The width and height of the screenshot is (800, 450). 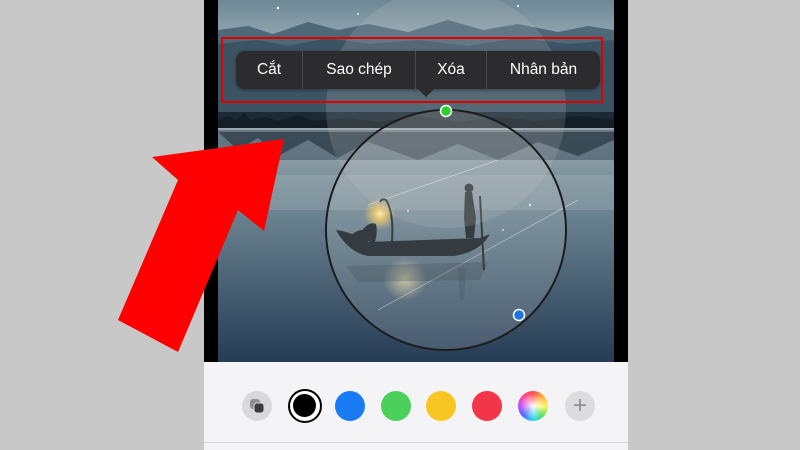 I want to click on color-swatch-black-selected, so click(x=305, y=406).